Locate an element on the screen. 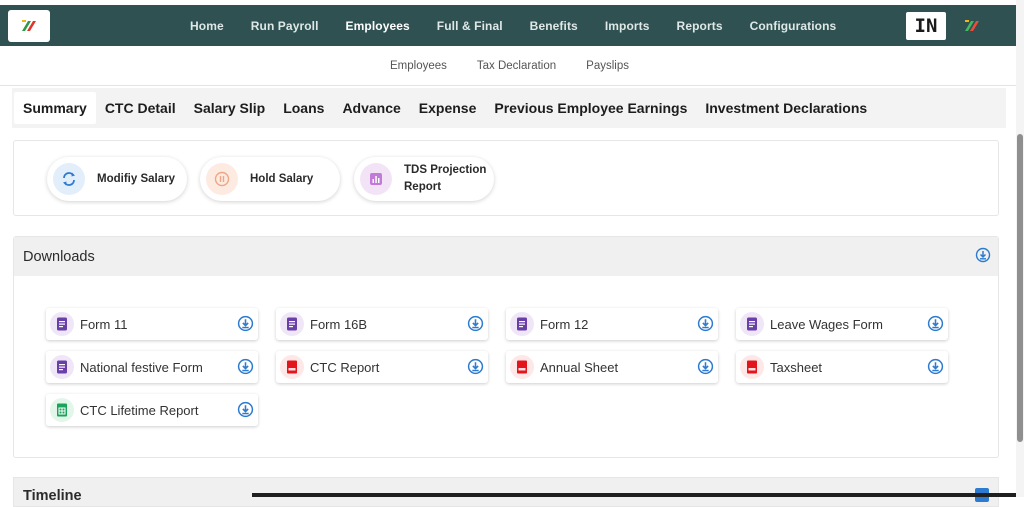 The image size is (1024, 507). modify-salary-label: Modifiy Salary is located at coordinates (136, 178).